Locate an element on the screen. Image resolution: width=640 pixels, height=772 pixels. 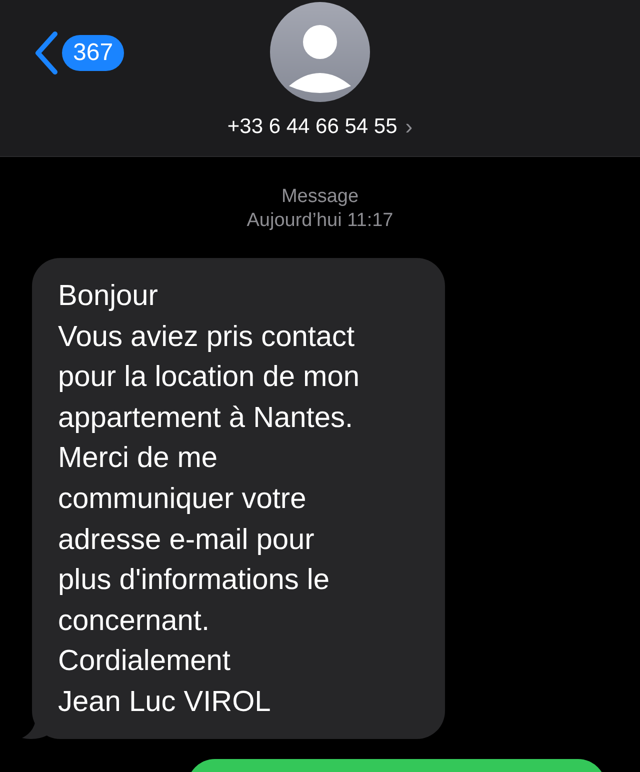
timestamp: Aujourd’hui 11:17 is located at coordinates (320, 221).